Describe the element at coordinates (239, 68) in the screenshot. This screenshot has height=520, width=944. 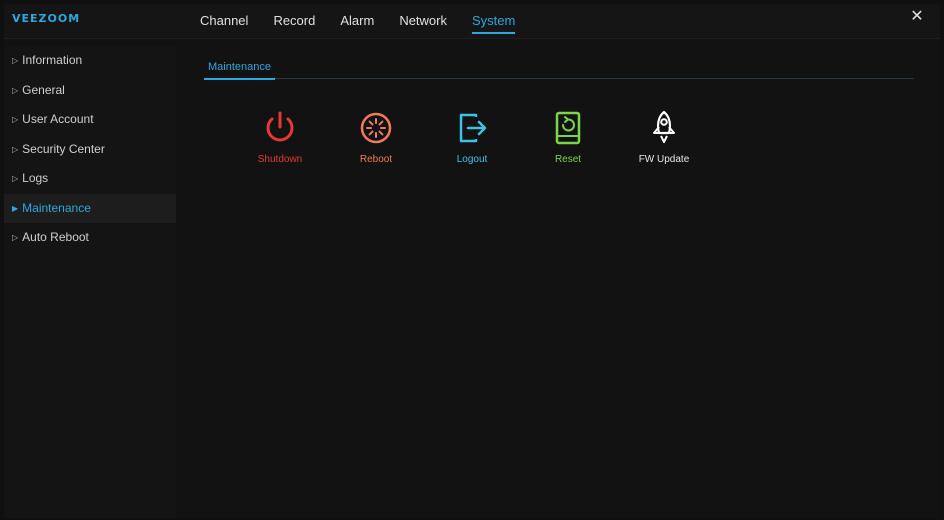
I see `subtab-maintenance: Maintenance` at that location.